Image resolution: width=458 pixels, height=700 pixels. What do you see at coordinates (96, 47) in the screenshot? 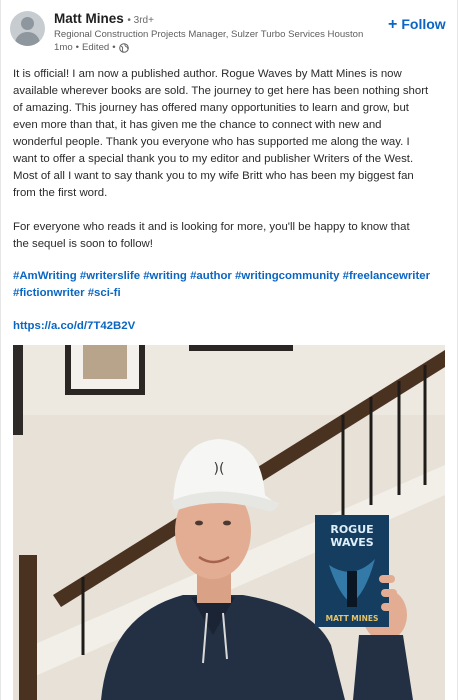
I see `edited-label: Edited` at bounding box center [96, 47].